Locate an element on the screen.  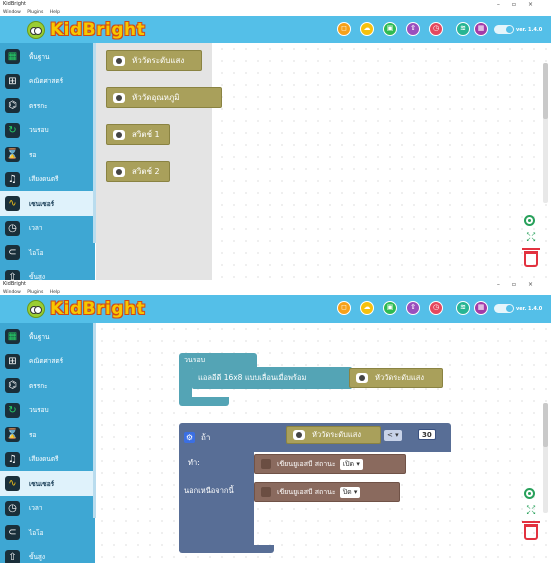
alarm-icon: ◷ is located at coordinates (436, 307).